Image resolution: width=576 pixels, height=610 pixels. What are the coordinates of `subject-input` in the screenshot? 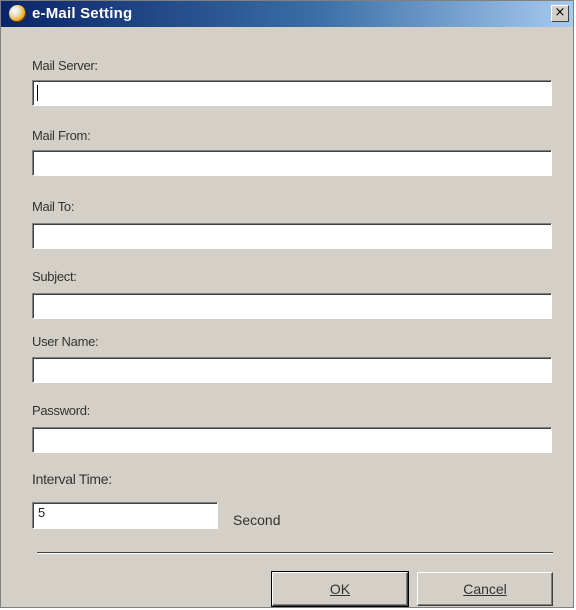 It's located at (292, 306).